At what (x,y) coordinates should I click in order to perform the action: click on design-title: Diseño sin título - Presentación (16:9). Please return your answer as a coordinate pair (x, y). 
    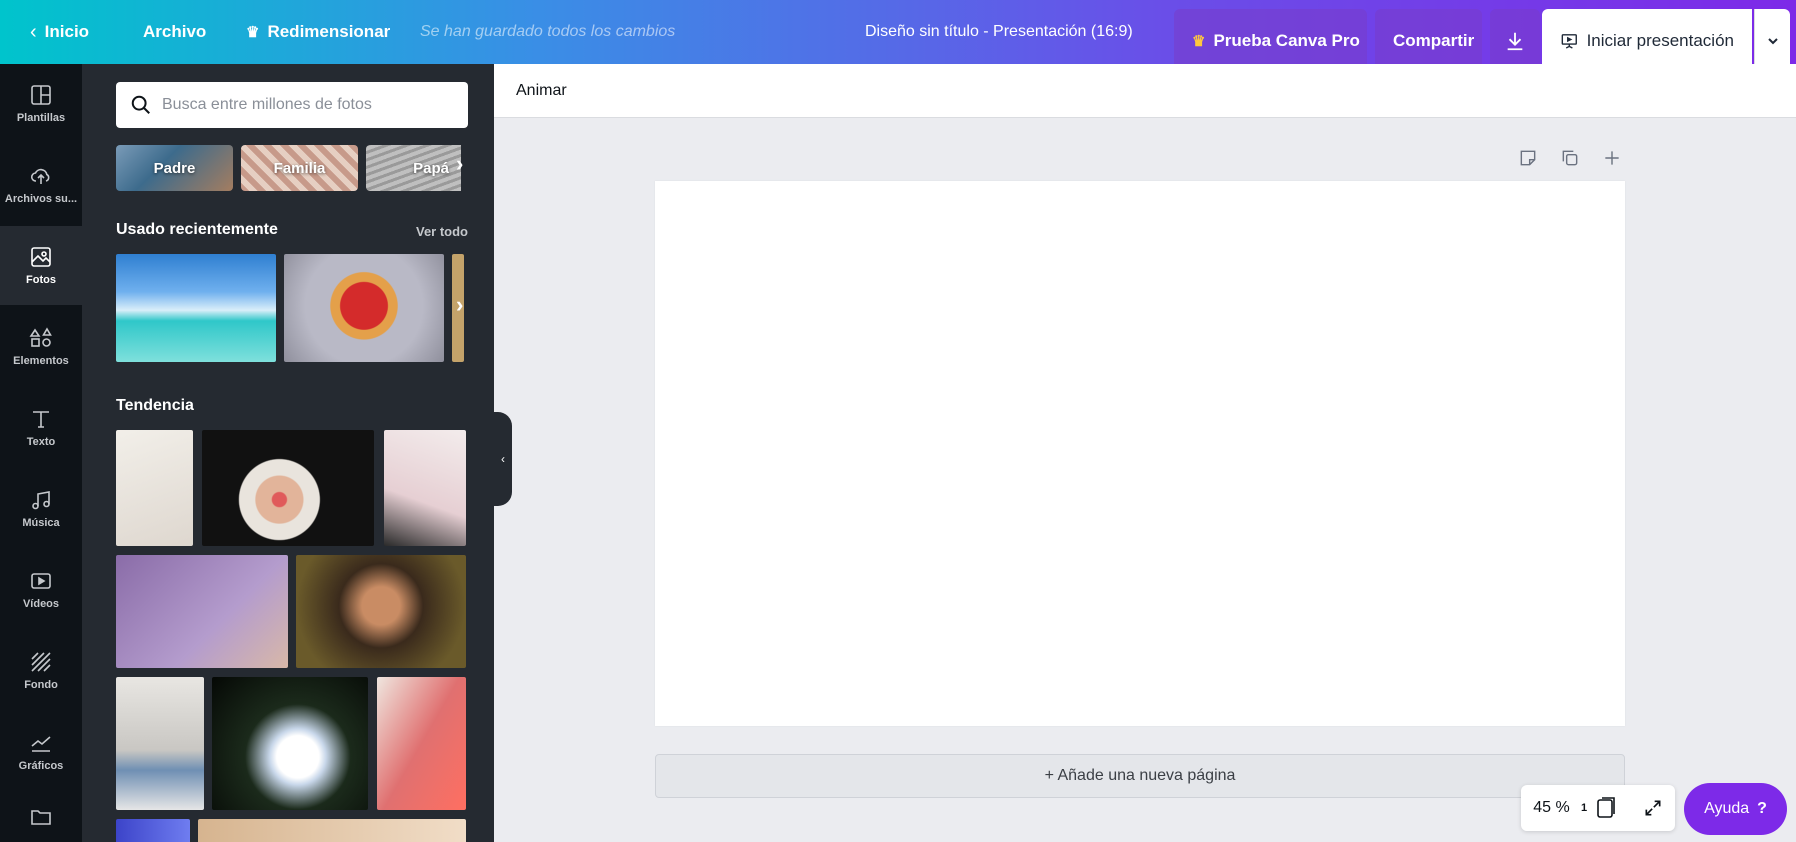
    Looking at the image, I should click on (999, 32).